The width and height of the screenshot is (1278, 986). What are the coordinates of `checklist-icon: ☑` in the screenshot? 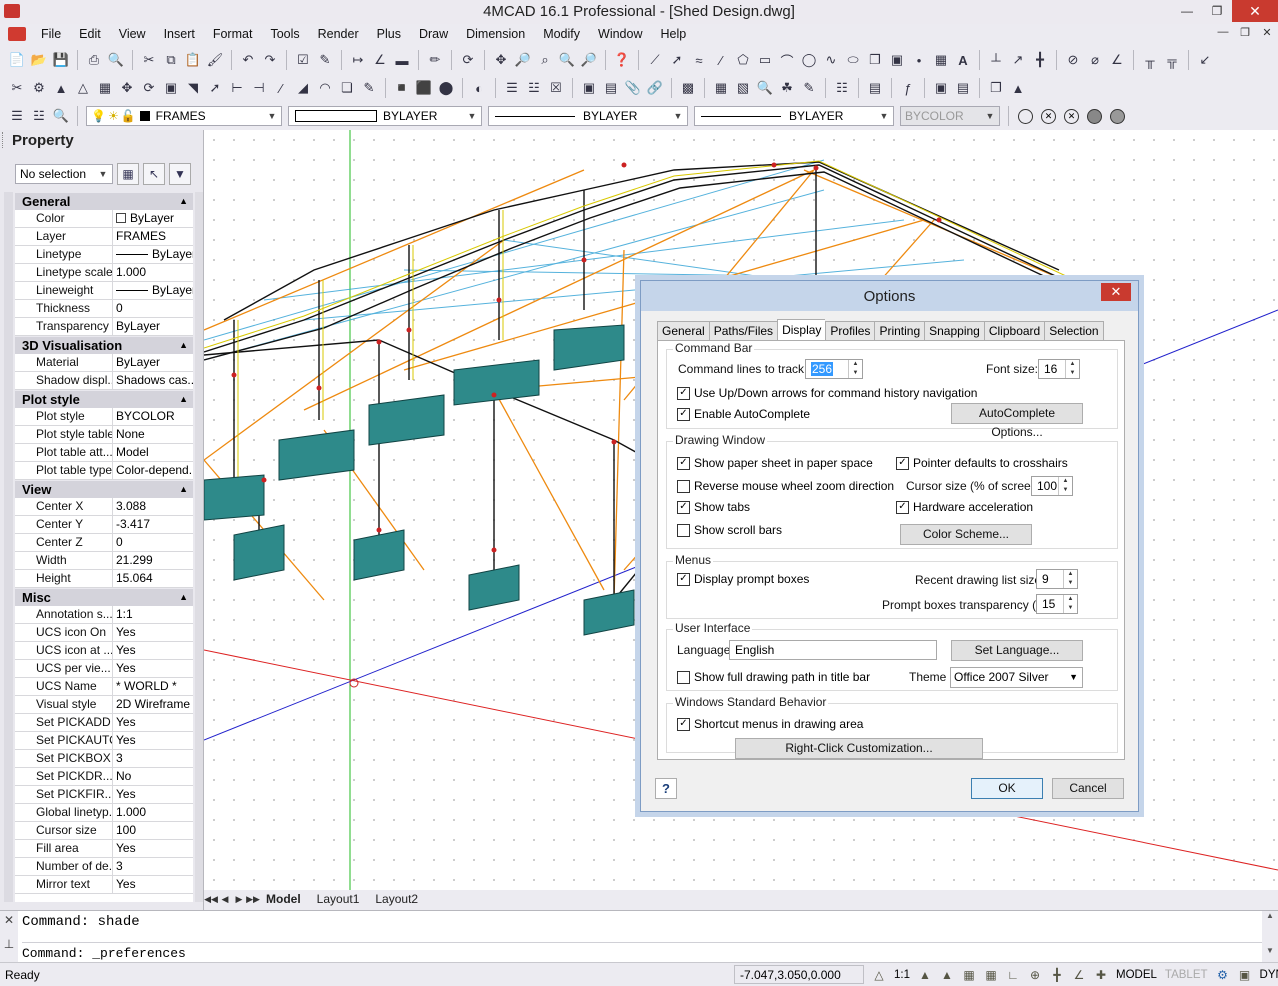 It's located at (303, 60).